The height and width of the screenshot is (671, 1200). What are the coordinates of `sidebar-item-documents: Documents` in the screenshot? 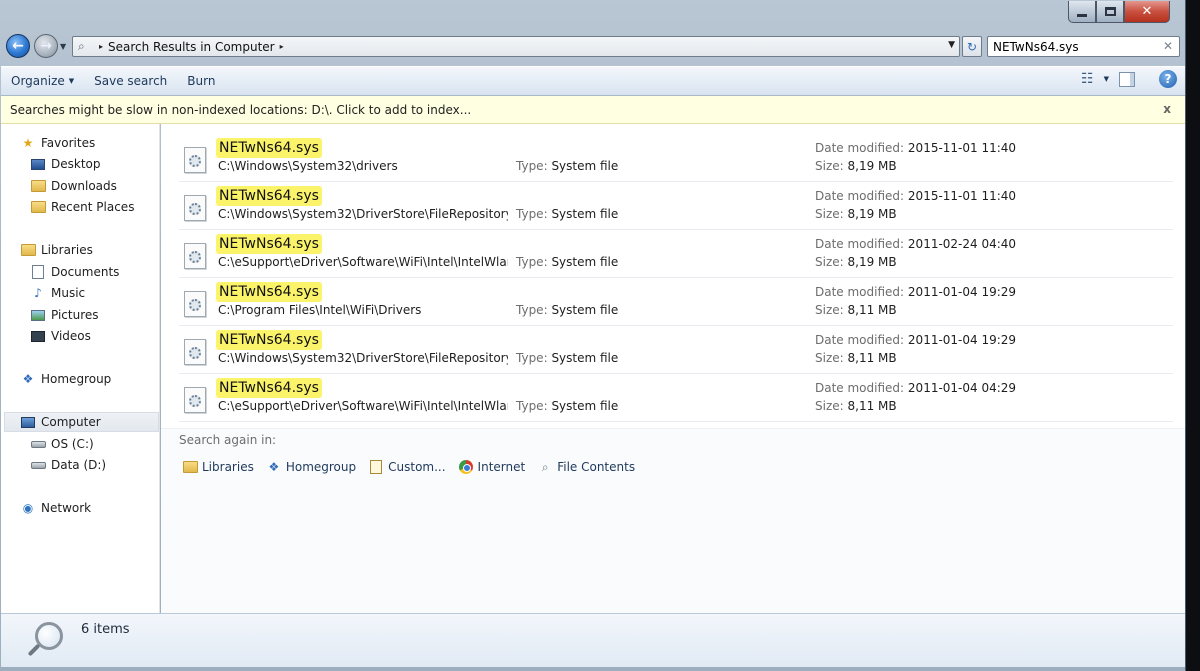 It's located at (74, 272).